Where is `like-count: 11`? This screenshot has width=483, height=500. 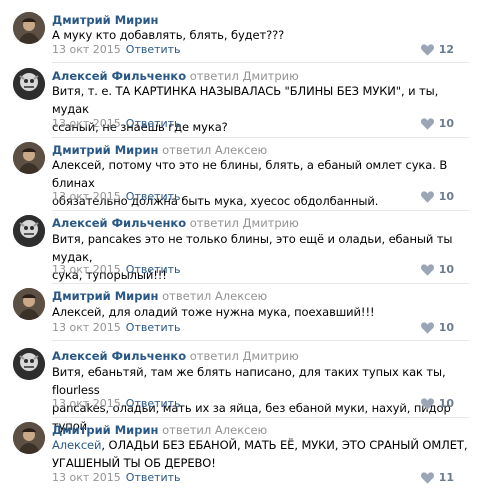 like-count: 11 is located at coordinates (446, 477).